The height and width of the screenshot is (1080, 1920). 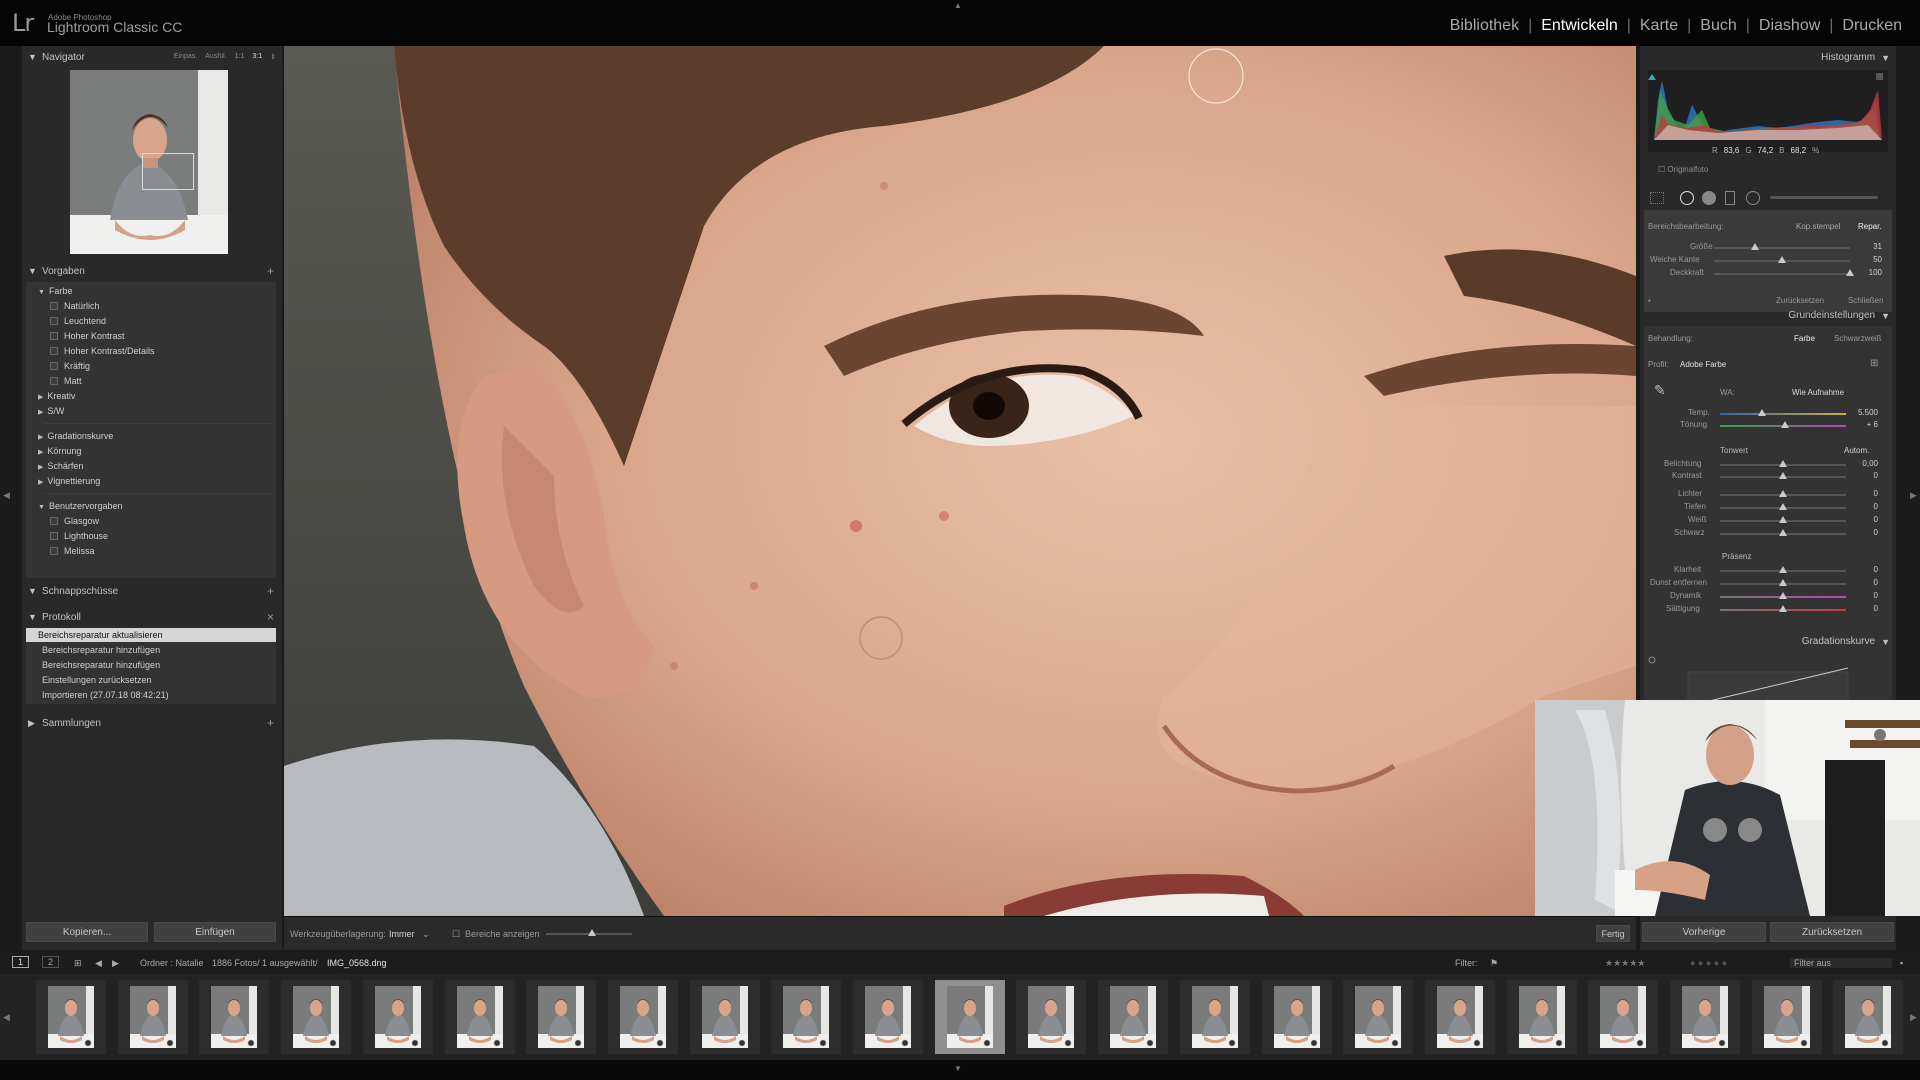 What do you see at coordinates (1704, 932) in the screenshot?
I see `previous-button: Vorherige` at bounding box center [1704, 932].